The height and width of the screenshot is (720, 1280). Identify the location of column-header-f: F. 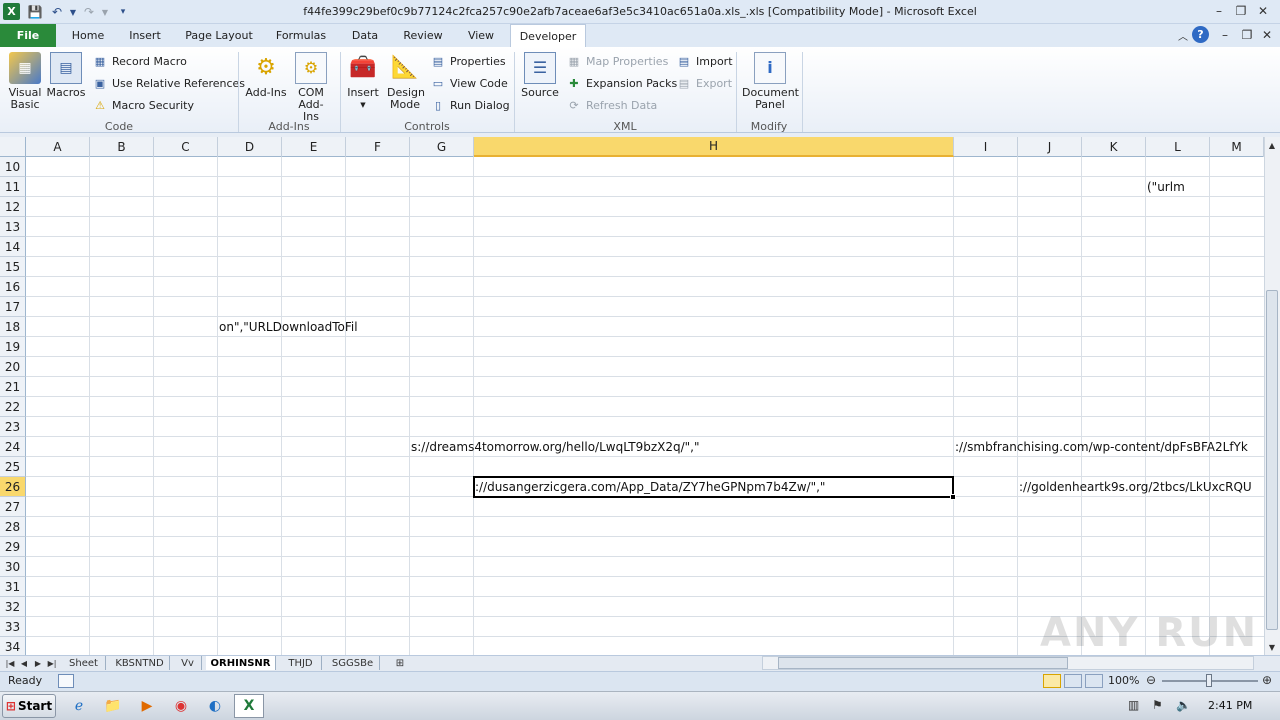
(378, 147).